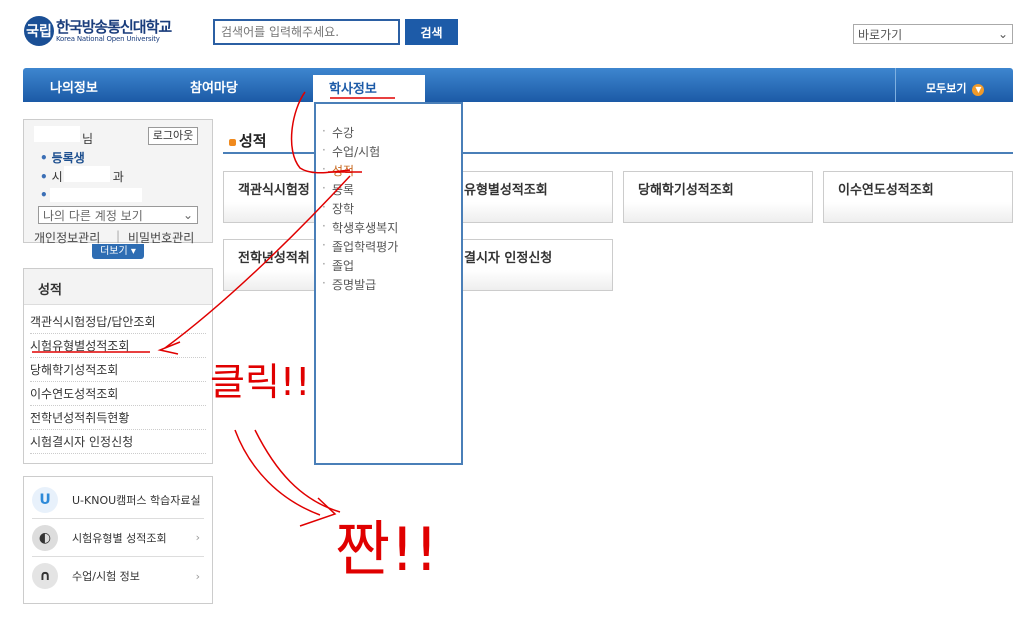 This screenshot has height=624, width=1032. I want to click on annotation-zzan-text: 짠!!, so click(386, 550).